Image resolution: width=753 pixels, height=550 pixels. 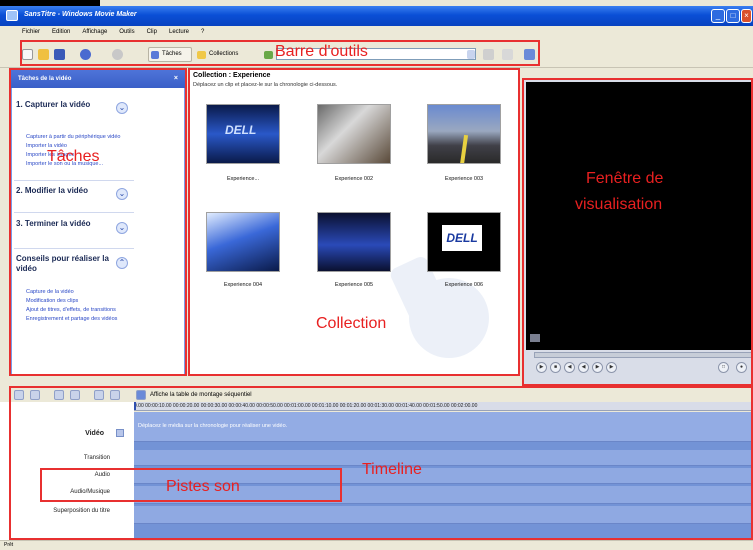 I want to click on timeline-annotation-label: Timeline, so click(x=392, y=469).